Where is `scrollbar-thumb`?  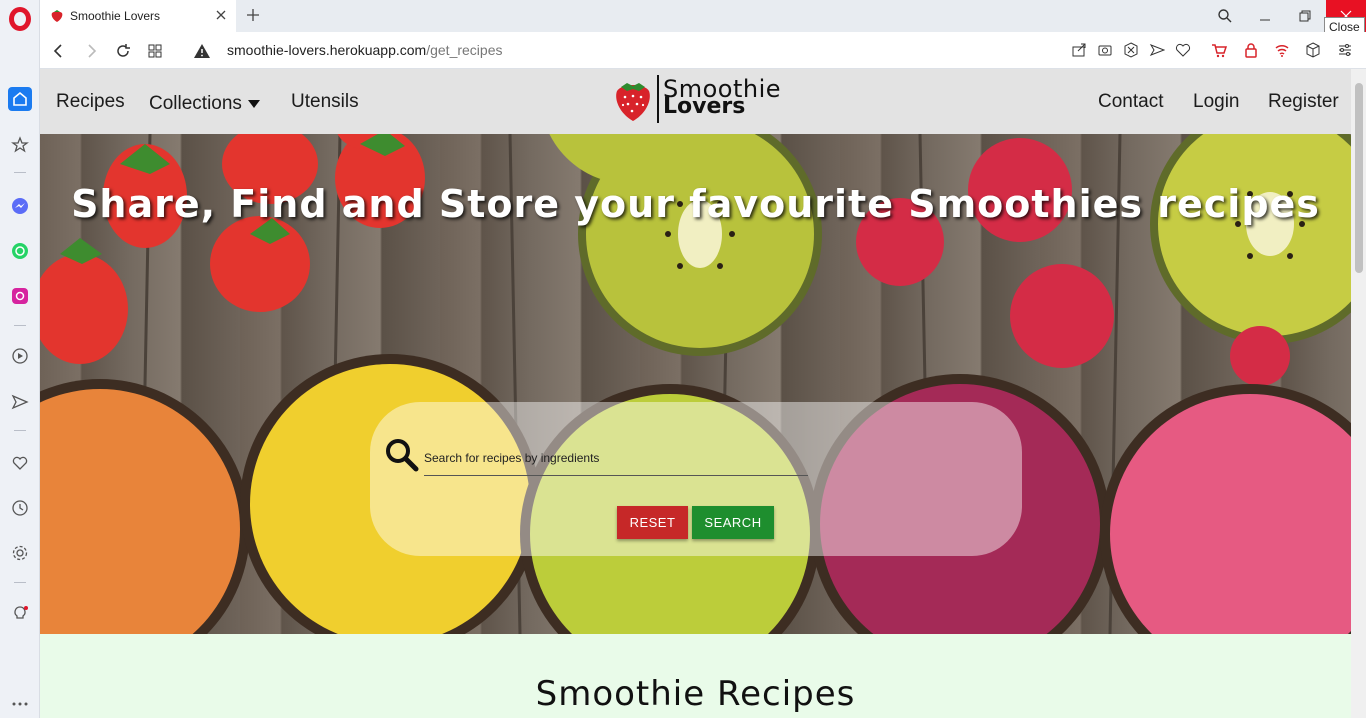
scrollbar-thumb is located at coordinates (1359, 178).